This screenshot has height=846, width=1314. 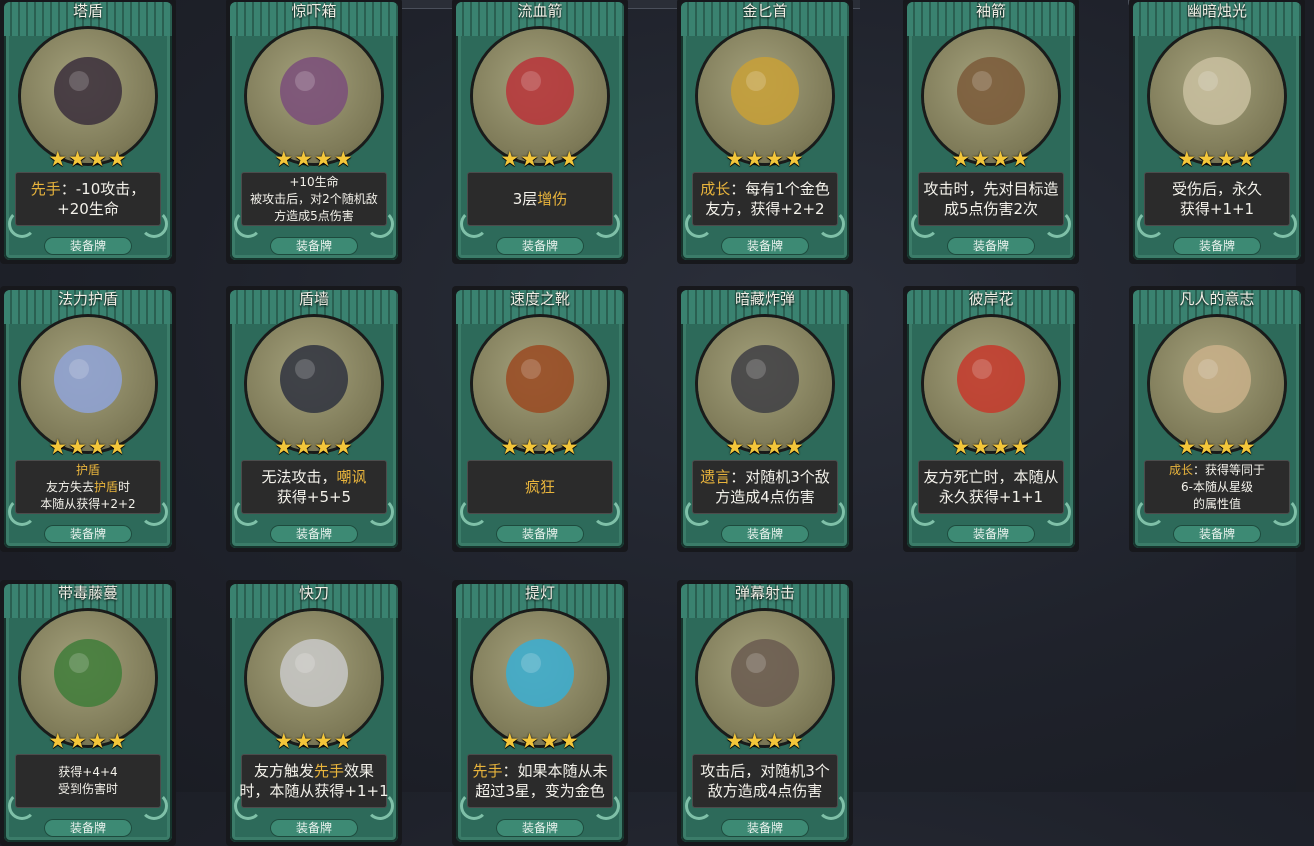 I want to click on description-text: ：如果本随从未, so click(x=555, y=771).